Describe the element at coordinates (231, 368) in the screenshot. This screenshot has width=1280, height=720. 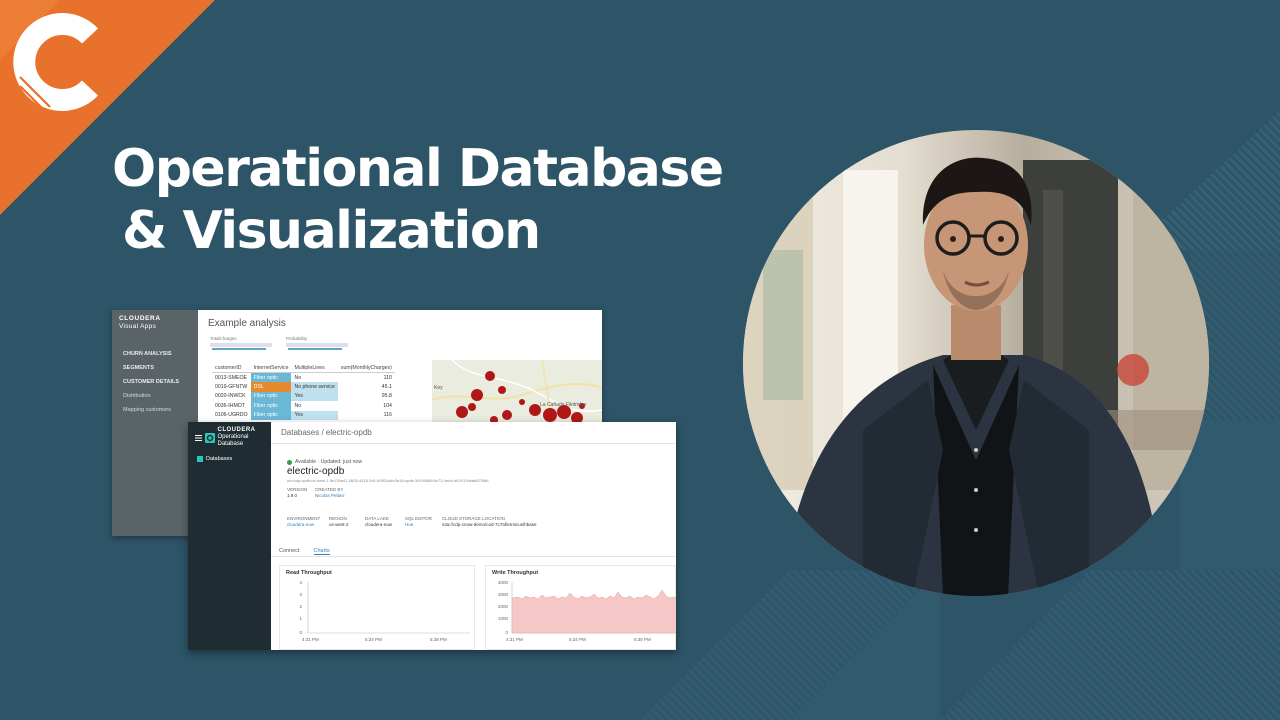
I see `col-header: customerID` at that location.